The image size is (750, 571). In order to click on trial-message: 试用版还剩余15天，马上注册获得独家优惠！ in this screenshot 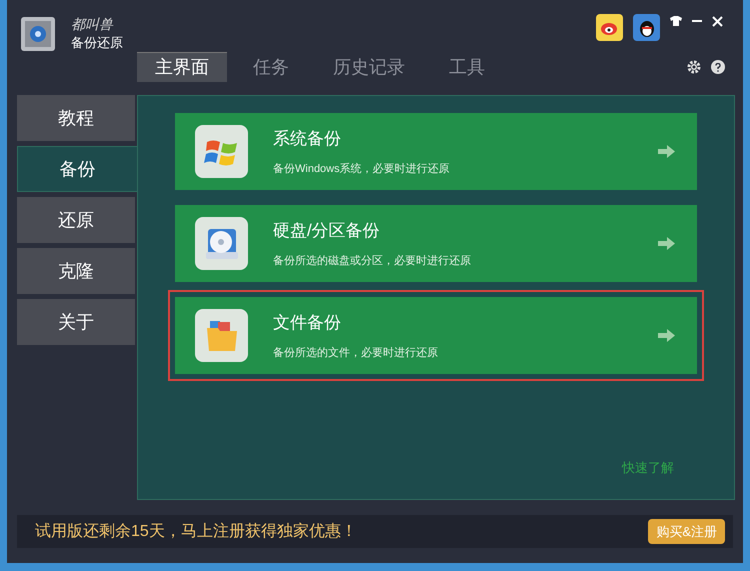, I will do `click(196, 532)`.